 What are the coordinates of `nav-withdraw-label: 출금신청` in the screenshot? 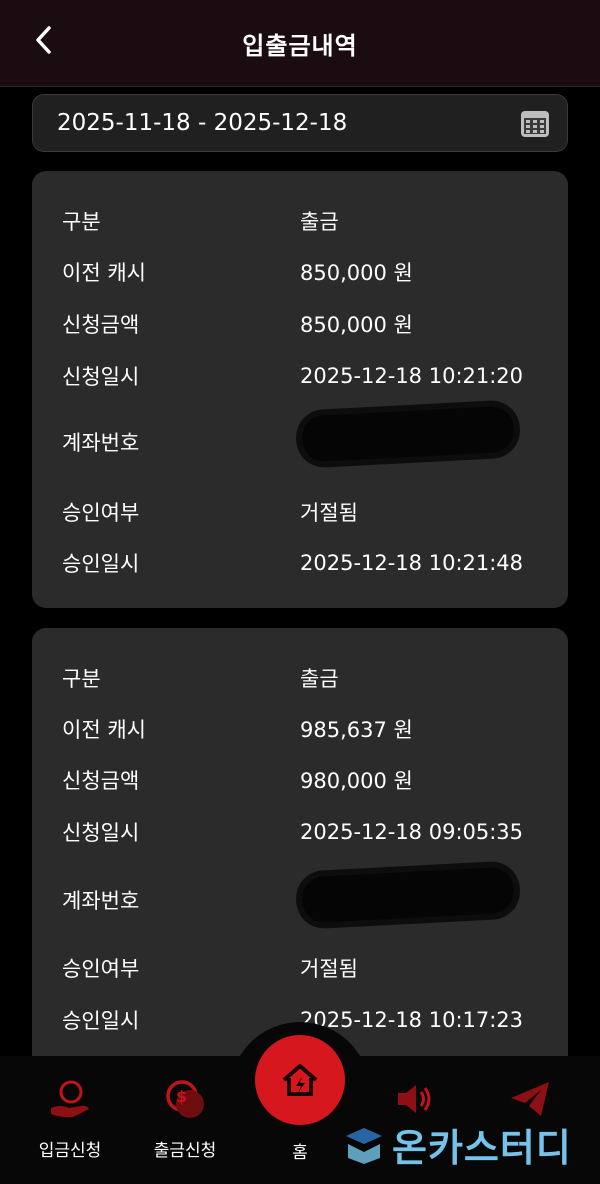 It's located at (185, 1151).